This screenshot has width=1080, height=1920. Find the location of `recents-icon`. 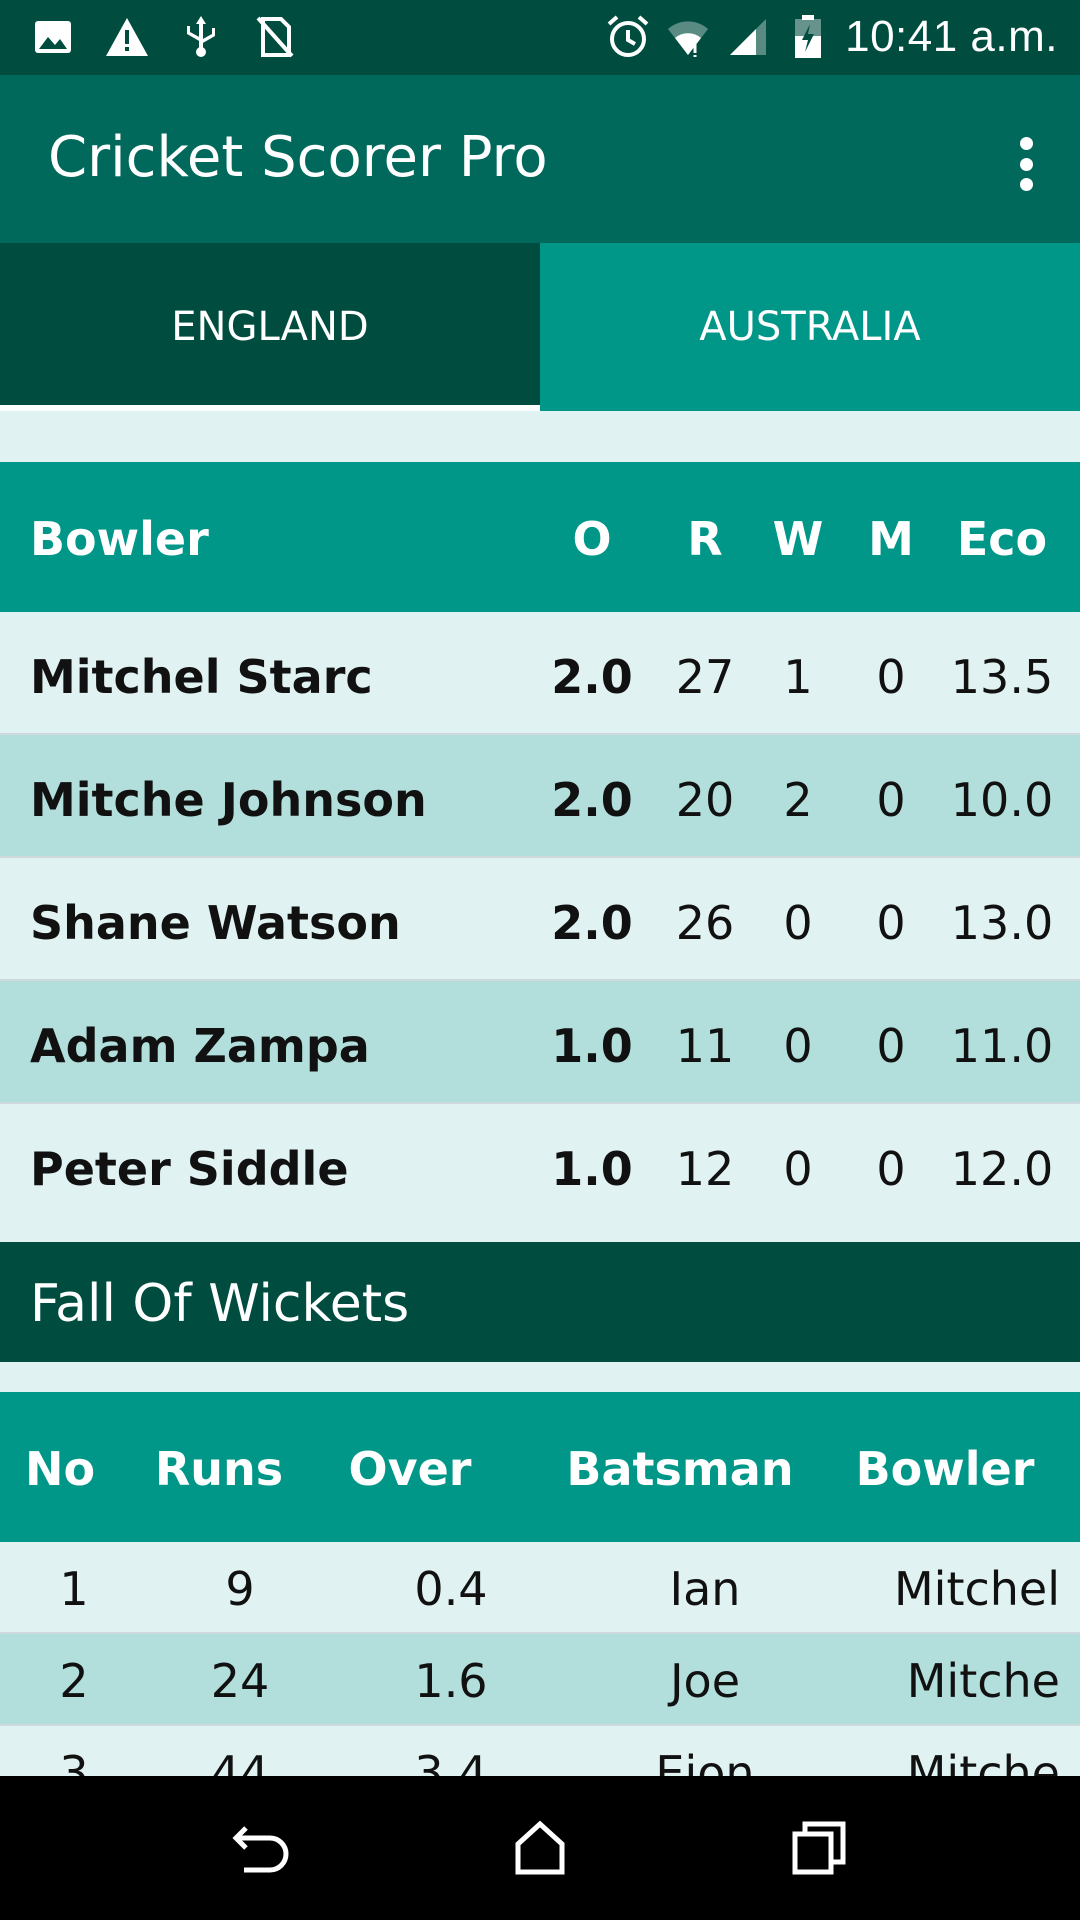

recents-icon is located at coordinates (819, 1848).